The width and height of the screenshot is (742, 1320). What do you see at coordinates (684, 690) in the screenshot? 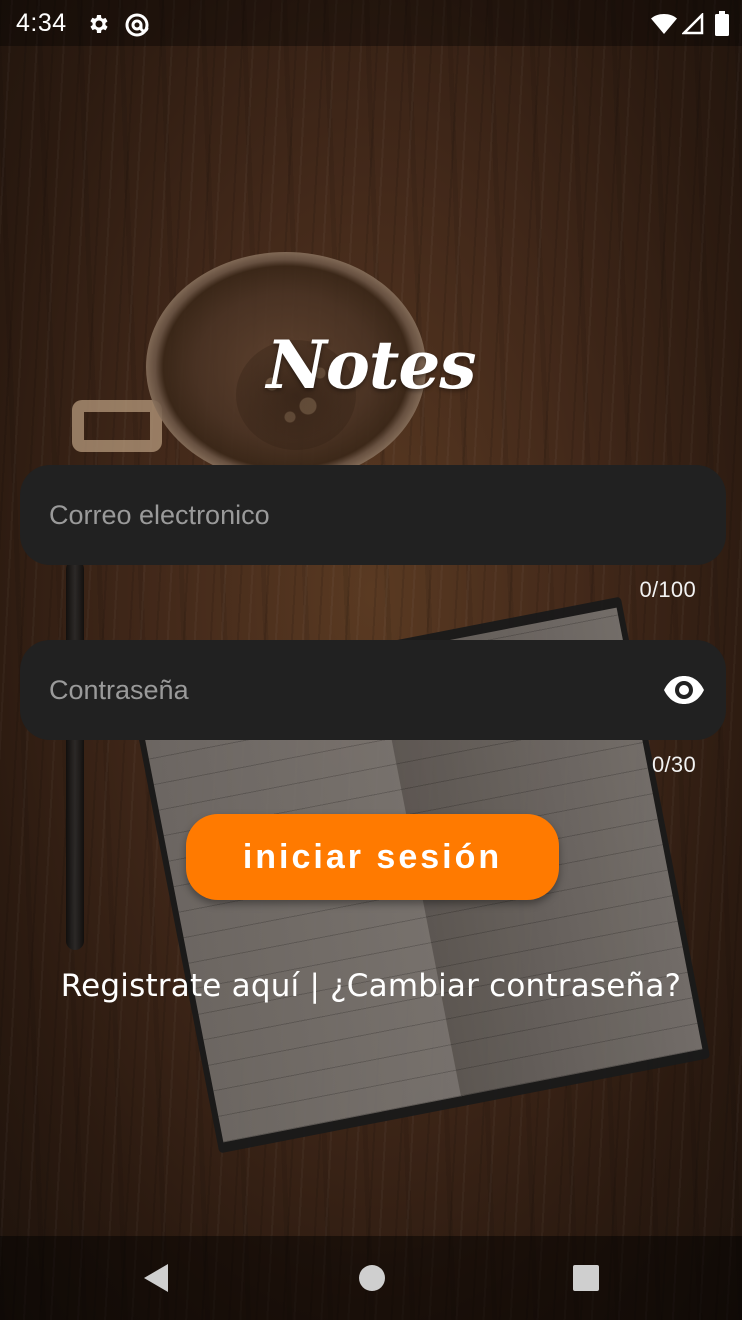
I see `eye-icon` at bounding box center [684, 690].